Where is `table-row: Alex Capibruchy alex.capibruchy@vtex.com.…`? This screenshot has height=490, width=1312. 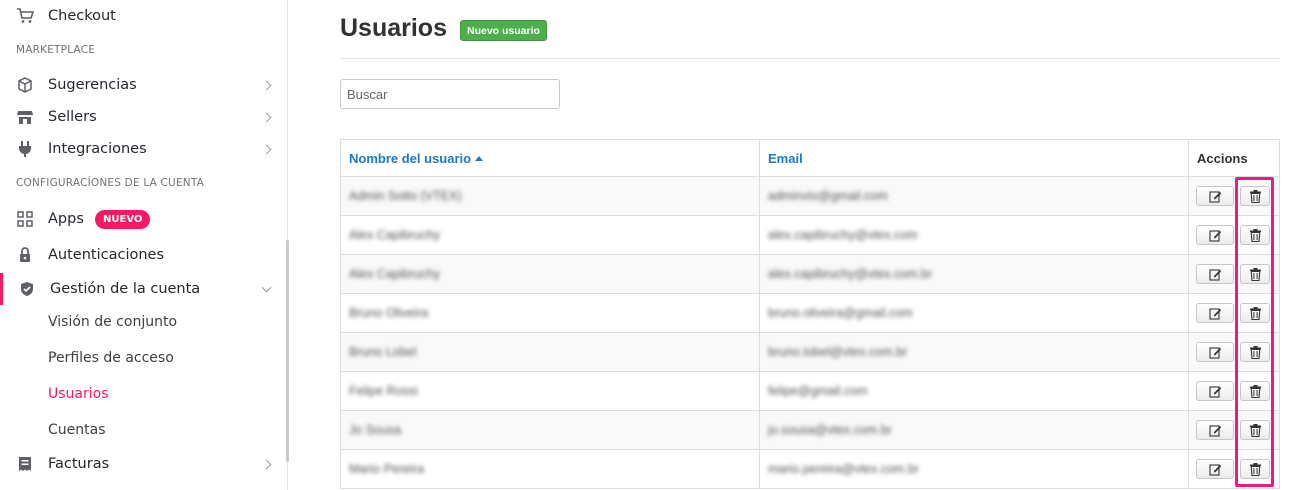 table-row: Alex Capibruchy alex.capibruchy@vtex.com.… is located at coordinates (810, 274).